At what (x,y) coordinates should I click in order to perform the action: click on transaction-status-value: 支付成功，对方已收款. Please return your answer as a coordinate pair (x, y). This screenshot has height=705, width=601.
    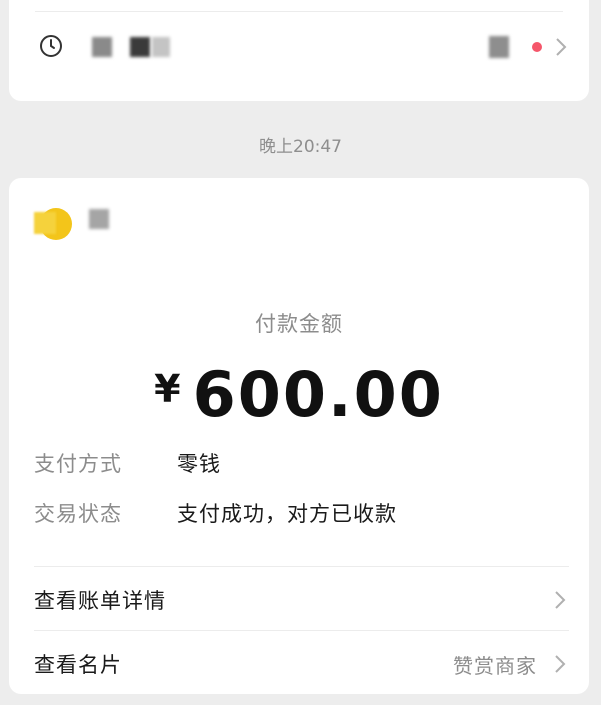
    Looking at the image, I should click on (287, 514).